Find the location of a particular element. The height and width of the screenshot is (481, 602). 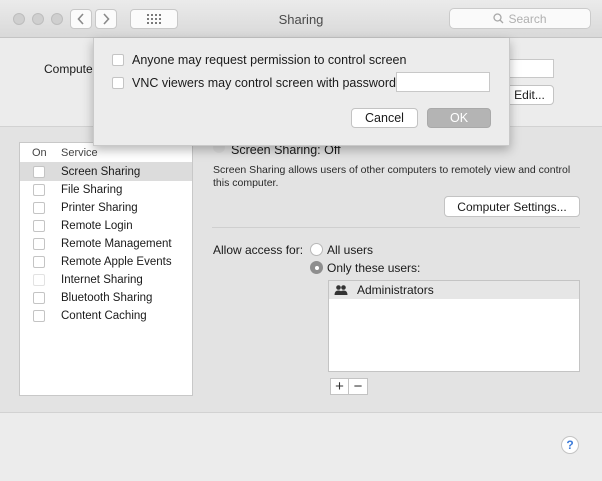

vnc-password-checkbox is located at coordinates (118, 83).